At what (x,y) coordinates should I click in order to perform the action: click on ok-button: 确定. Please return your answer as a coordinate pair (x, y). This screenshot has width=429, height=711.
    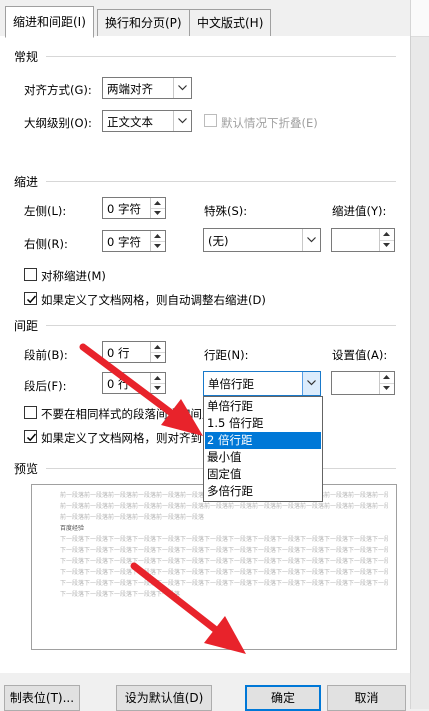
    Looking at the image, I should click on (283, 698).